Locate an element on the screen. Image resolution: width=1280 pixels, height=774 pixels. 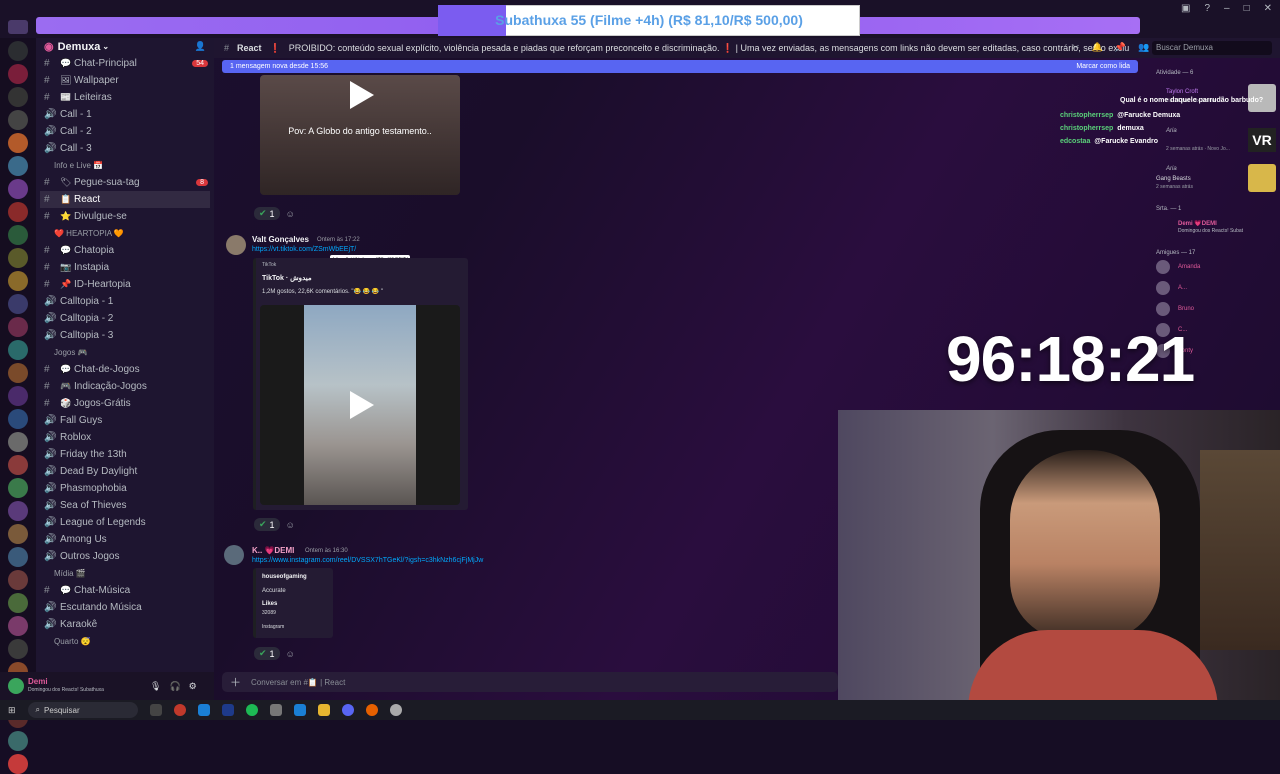
message-author: K.. 💗DEMI is located at coordinates (273, 550).